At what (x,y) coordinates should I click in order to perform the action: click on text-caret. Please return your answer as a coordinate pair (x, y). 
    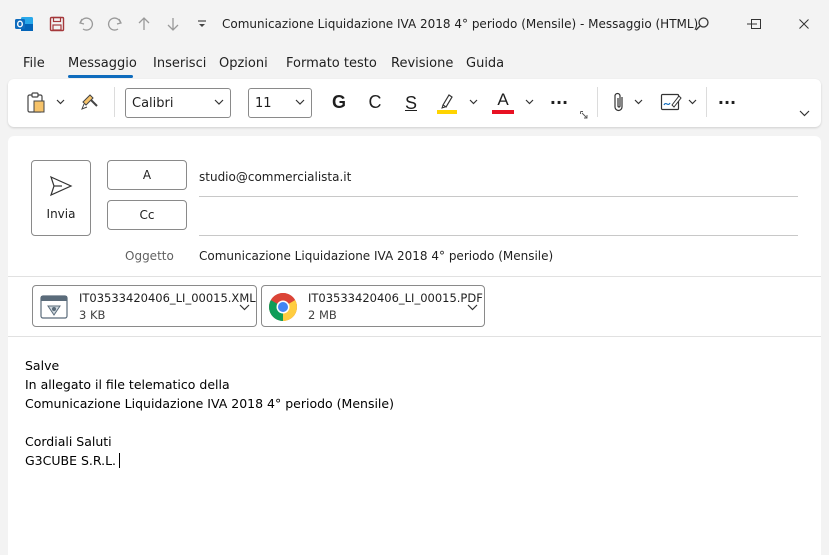
    Looking at the image, I should click on (120, 460).